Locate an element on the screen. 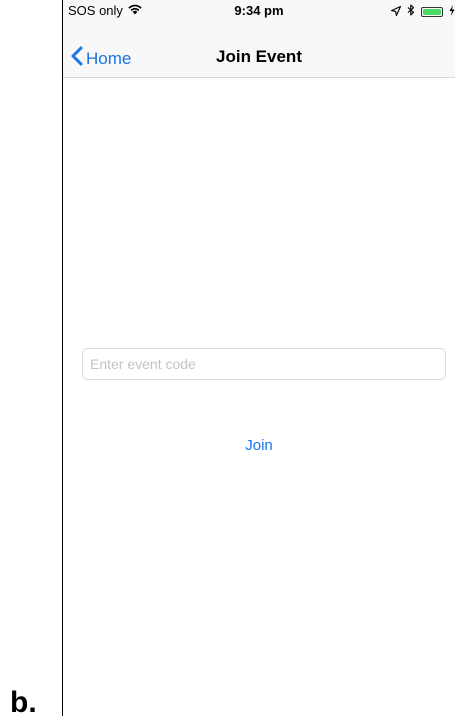 Image resolution: width=455 pixels, height=716 pixels. status-right is located at coordinates (422, 11).